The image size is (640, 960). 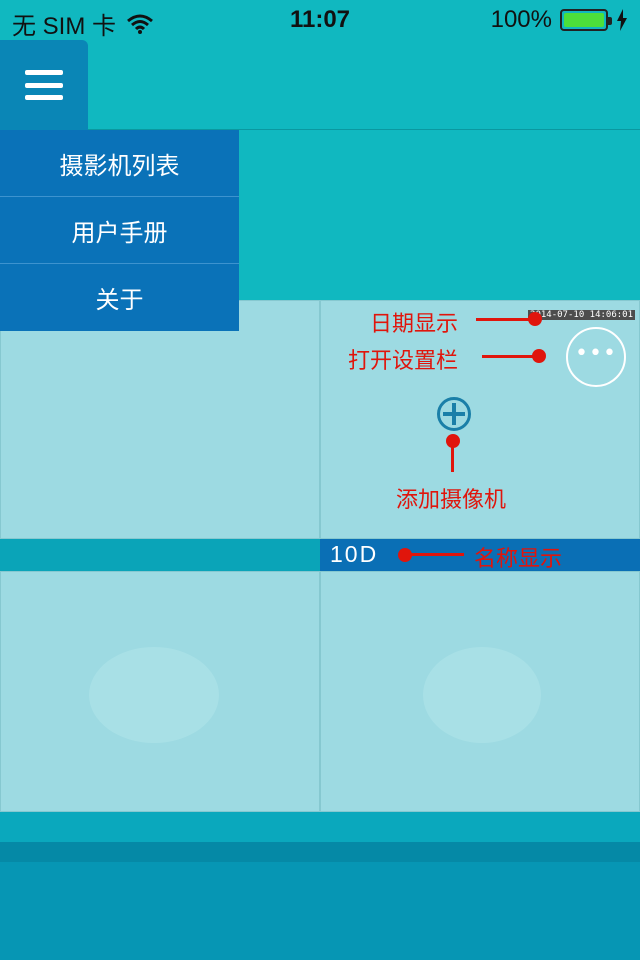 What do you see at coordinates (320, 827) in the screenshot?
I see `bottom-band` at bounding box center [320, 827].